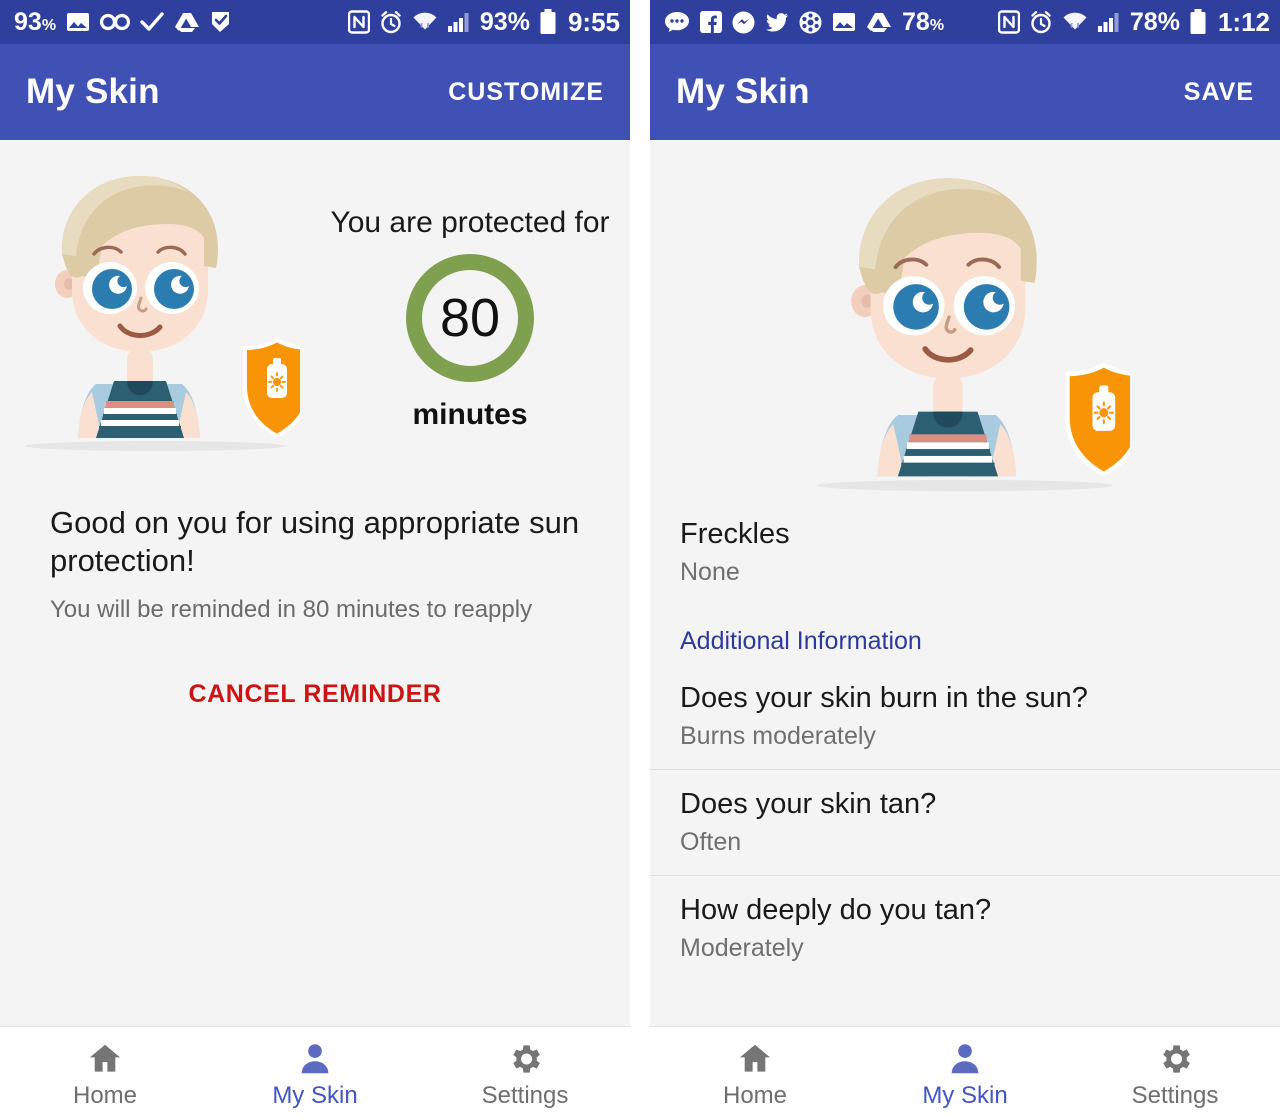 Image resolution: width=1280 pixels, height=1120 pixels. I want to click on field-label: Does your skin burn in the sun?, so click(884, 698).